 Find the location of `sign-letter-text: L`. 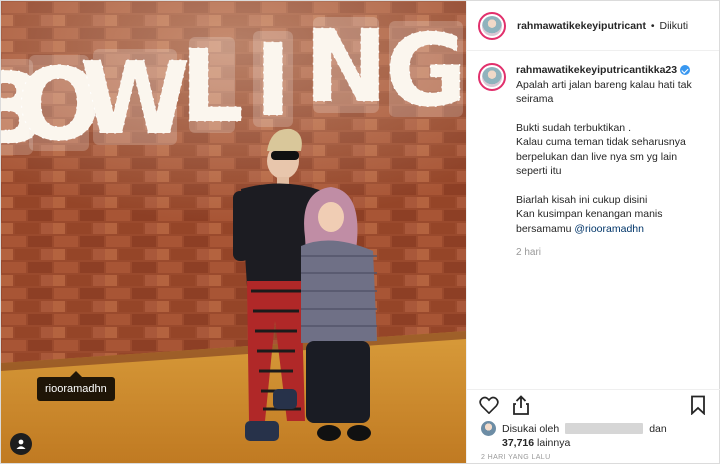

sign-letter-text: L is located at coordinates (212, 86).